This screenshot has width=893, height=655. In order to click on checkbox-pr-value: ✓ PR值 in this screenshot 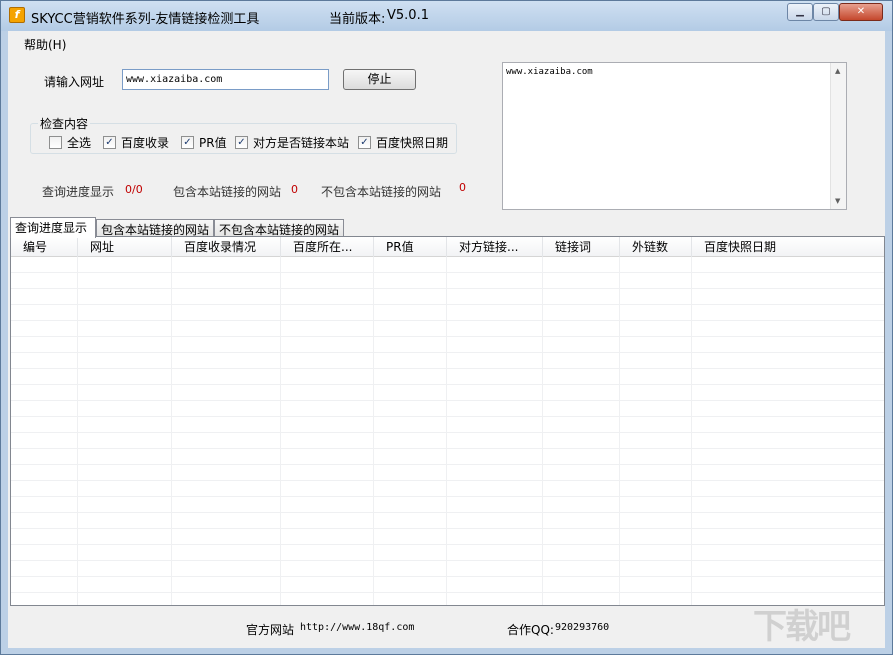, I will do `click(204, 142)`.